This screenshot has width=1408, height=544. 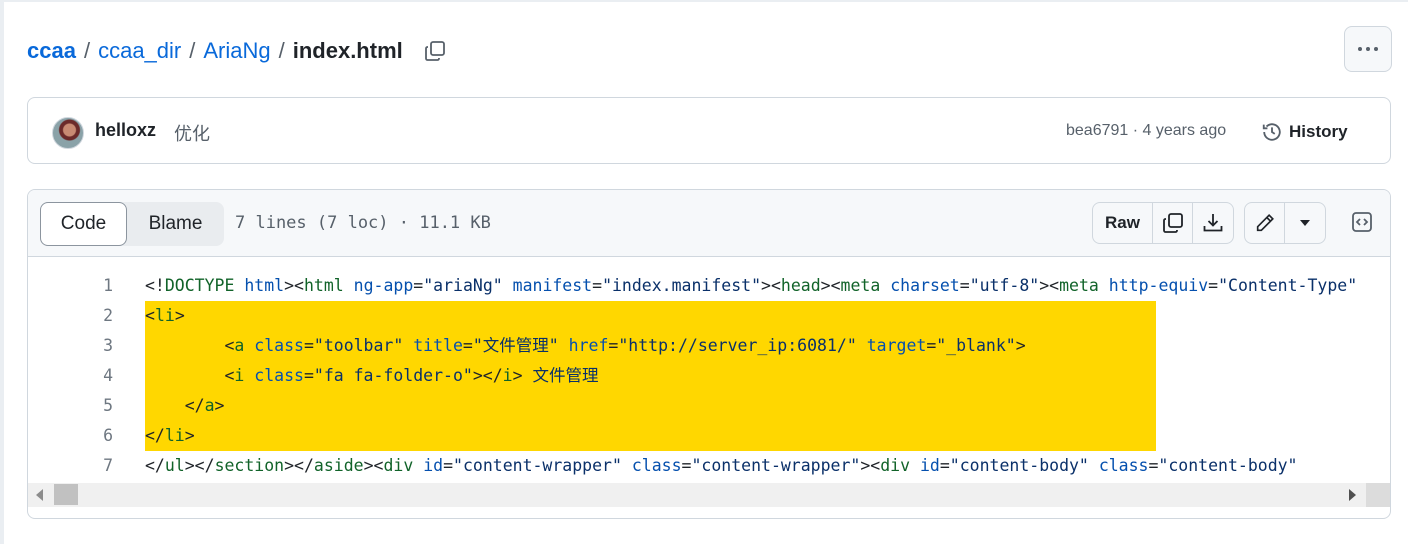 I want to click on tab-blame: Blame, so click(x=175, y=224).